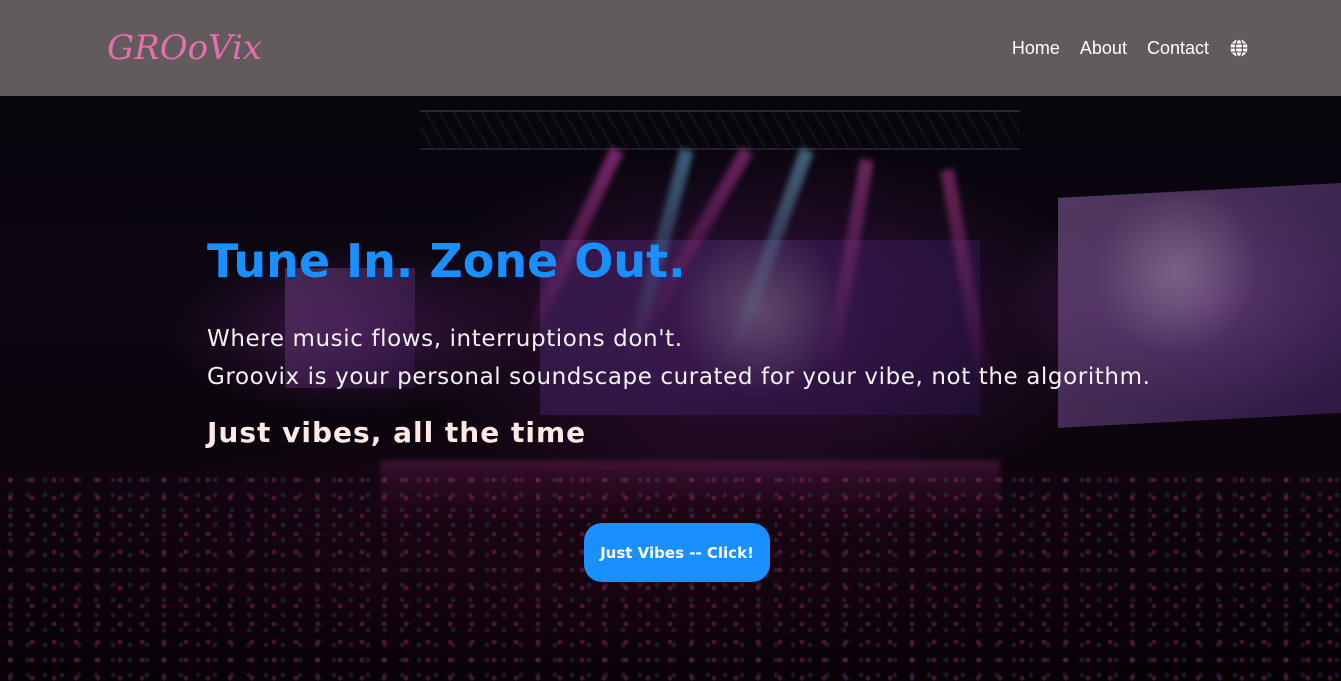 The image size is (1341, 681). What do you see at coordinates (184, 48) in the screenshot?
I see `site-logo: GROoVix` at bounding box center [184, 48].